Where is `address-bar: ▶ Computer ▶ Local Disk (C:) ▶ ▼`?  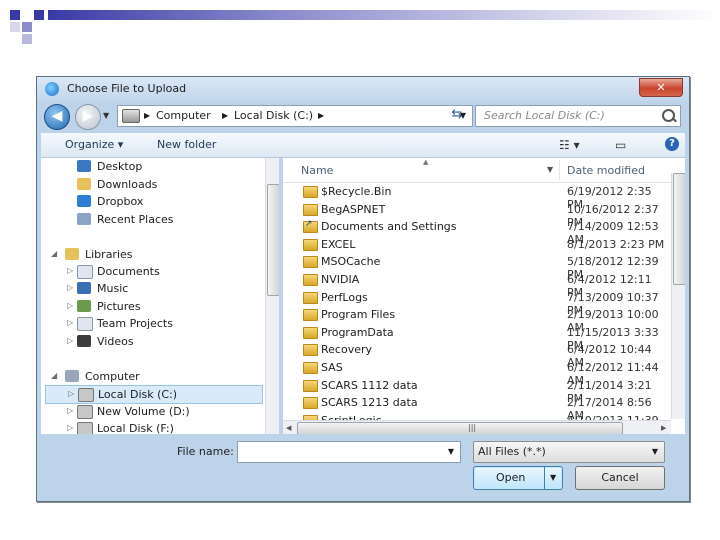
address-bar: ▶ Computer ▶ Local Disk (C:) ▶ ▼ is located at coordinates (295, 116).